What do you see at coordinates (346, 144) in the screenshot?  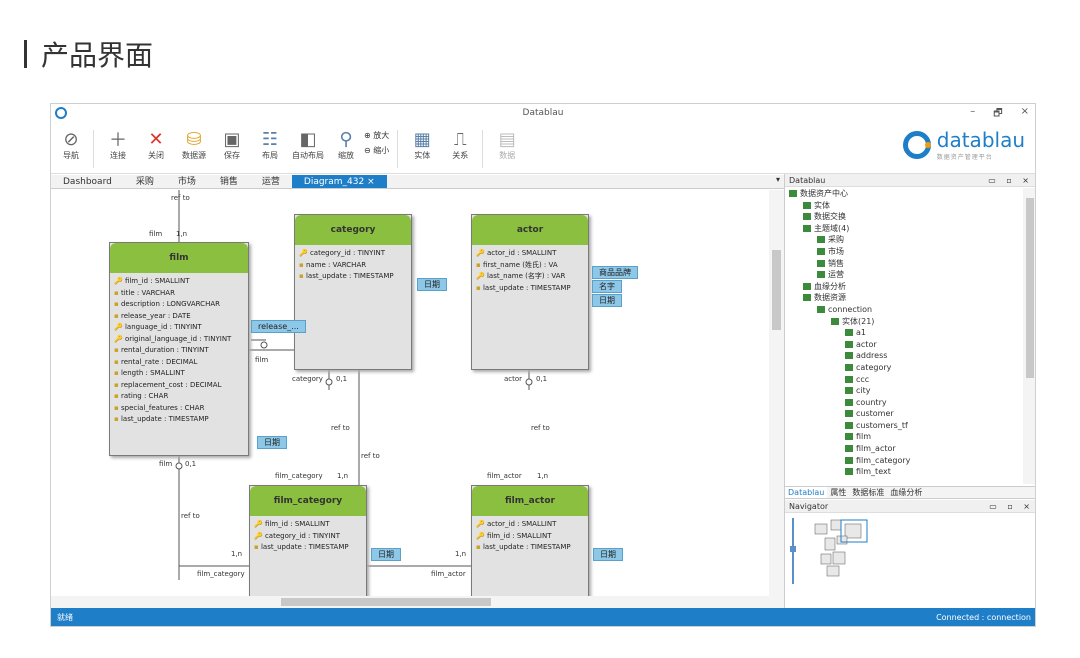 I see `zoom-button: ⚲ 缩放` at bounding box center [346, 144].